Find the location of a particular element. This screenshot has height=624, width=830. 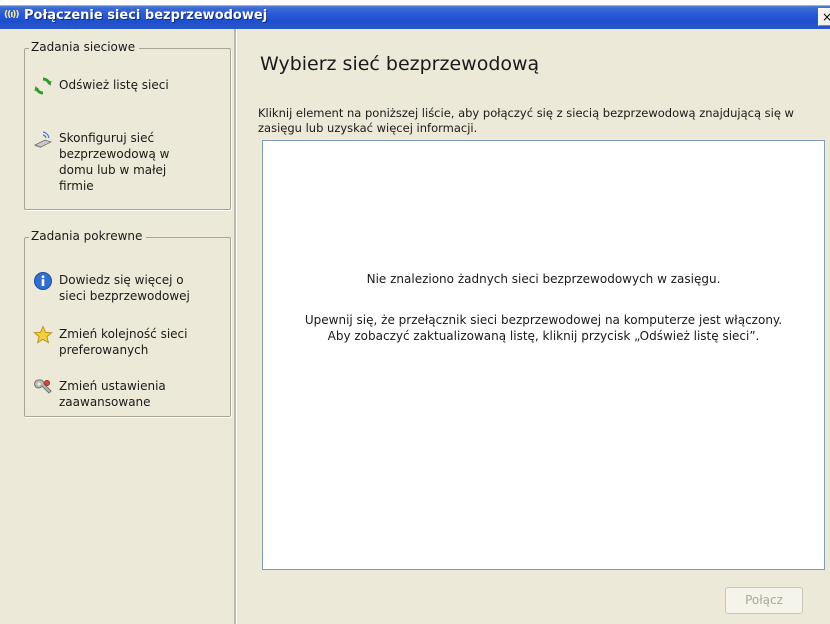

info-icon is located at coordinates (43, 281).